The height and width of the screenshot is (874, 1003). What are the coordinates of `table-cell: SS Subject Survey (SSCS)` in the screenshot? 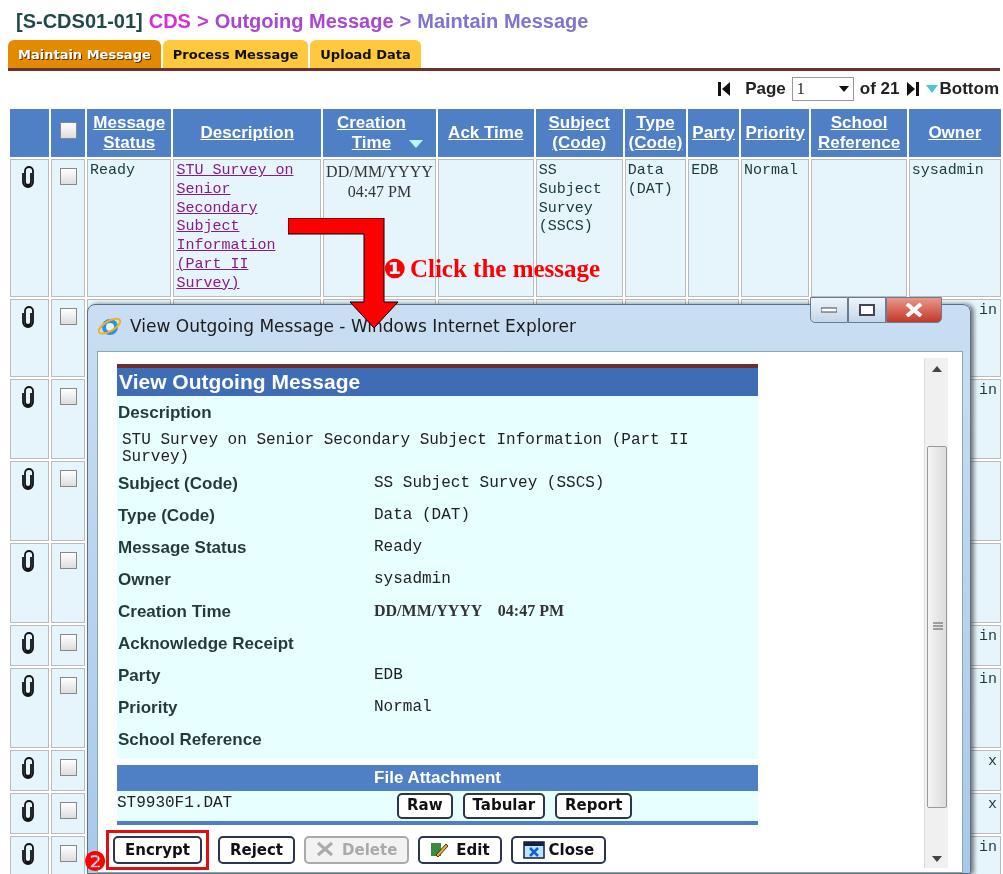 It's located at (570, 199).